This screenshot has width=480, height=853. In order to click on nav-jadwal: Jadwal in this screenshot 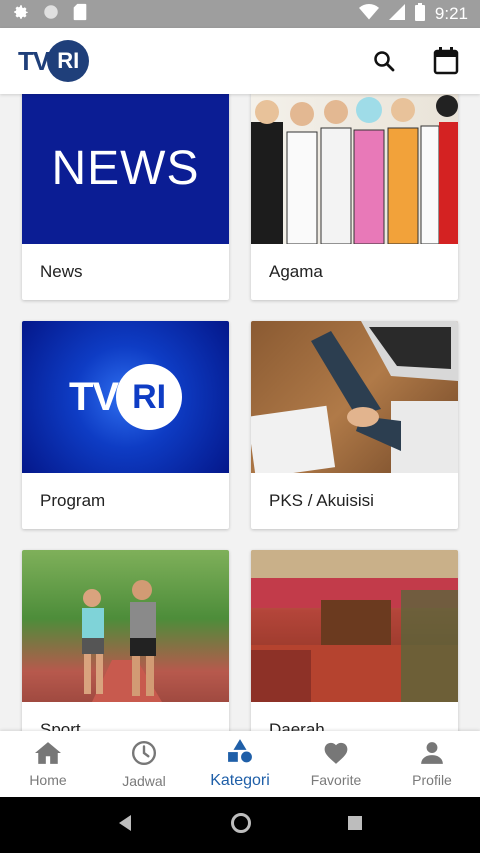, I will do `click(144, 764)`.